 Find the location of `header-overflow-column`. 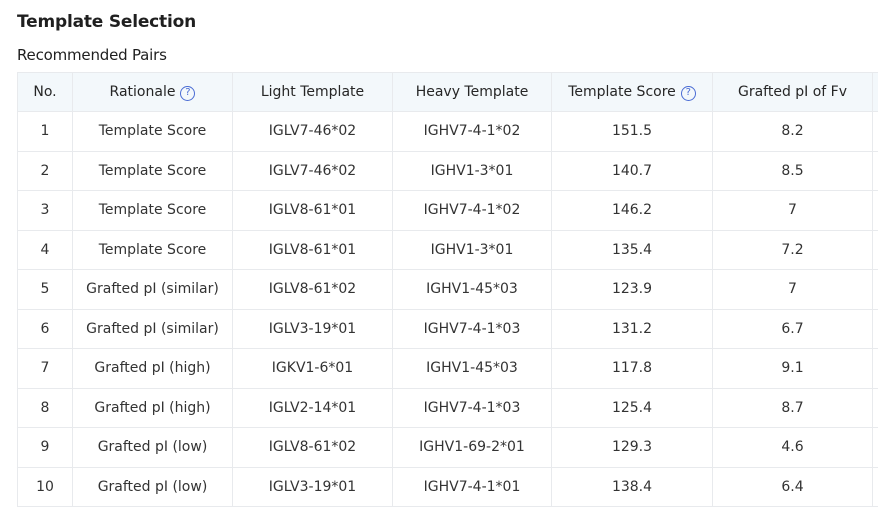

header-overflow-column is located at coordinates (875, 92).